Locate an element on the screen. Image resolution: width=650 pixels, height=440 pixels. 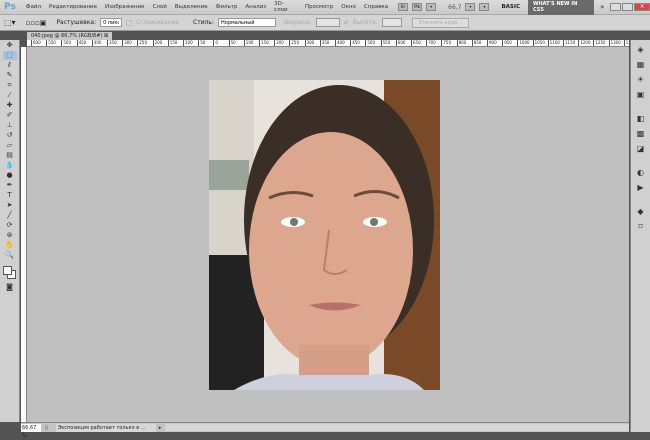
menu-layer: Слой is located at coordinates (160, 7).